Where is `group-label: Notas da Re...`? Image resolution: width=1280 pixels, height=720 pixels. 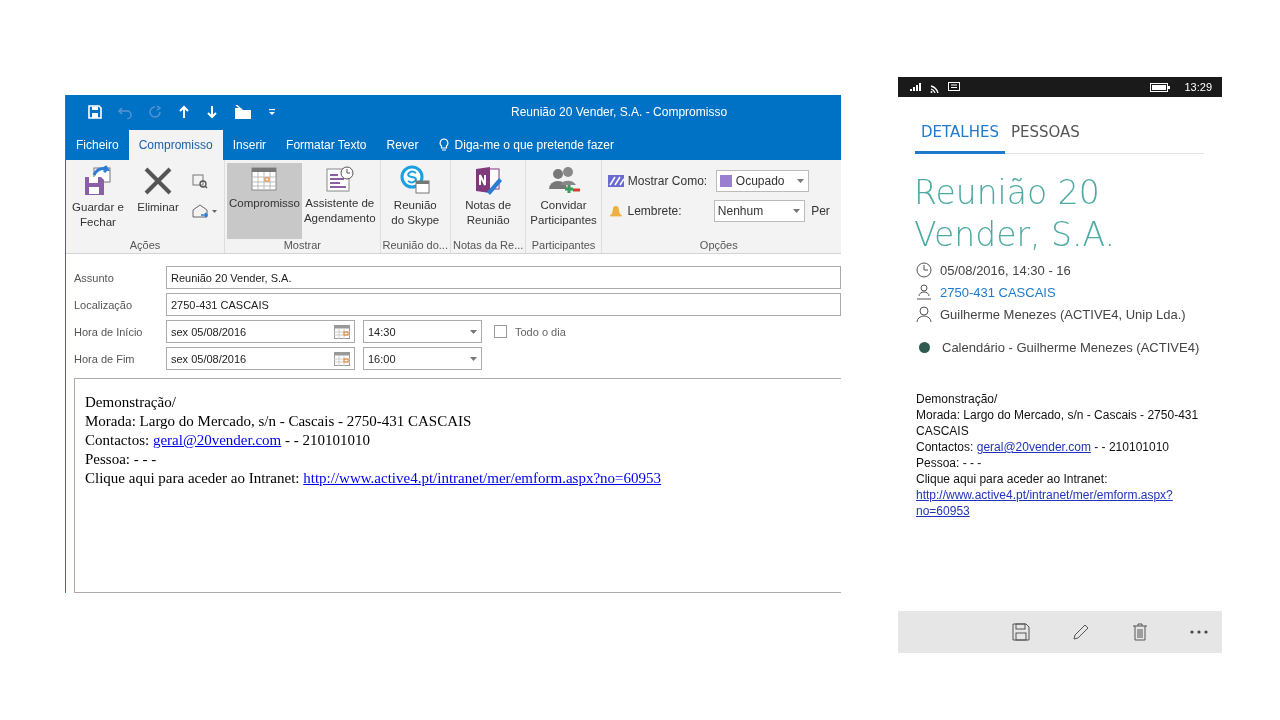 group-label: Notas da Re... is located at coordinates (488, 246).